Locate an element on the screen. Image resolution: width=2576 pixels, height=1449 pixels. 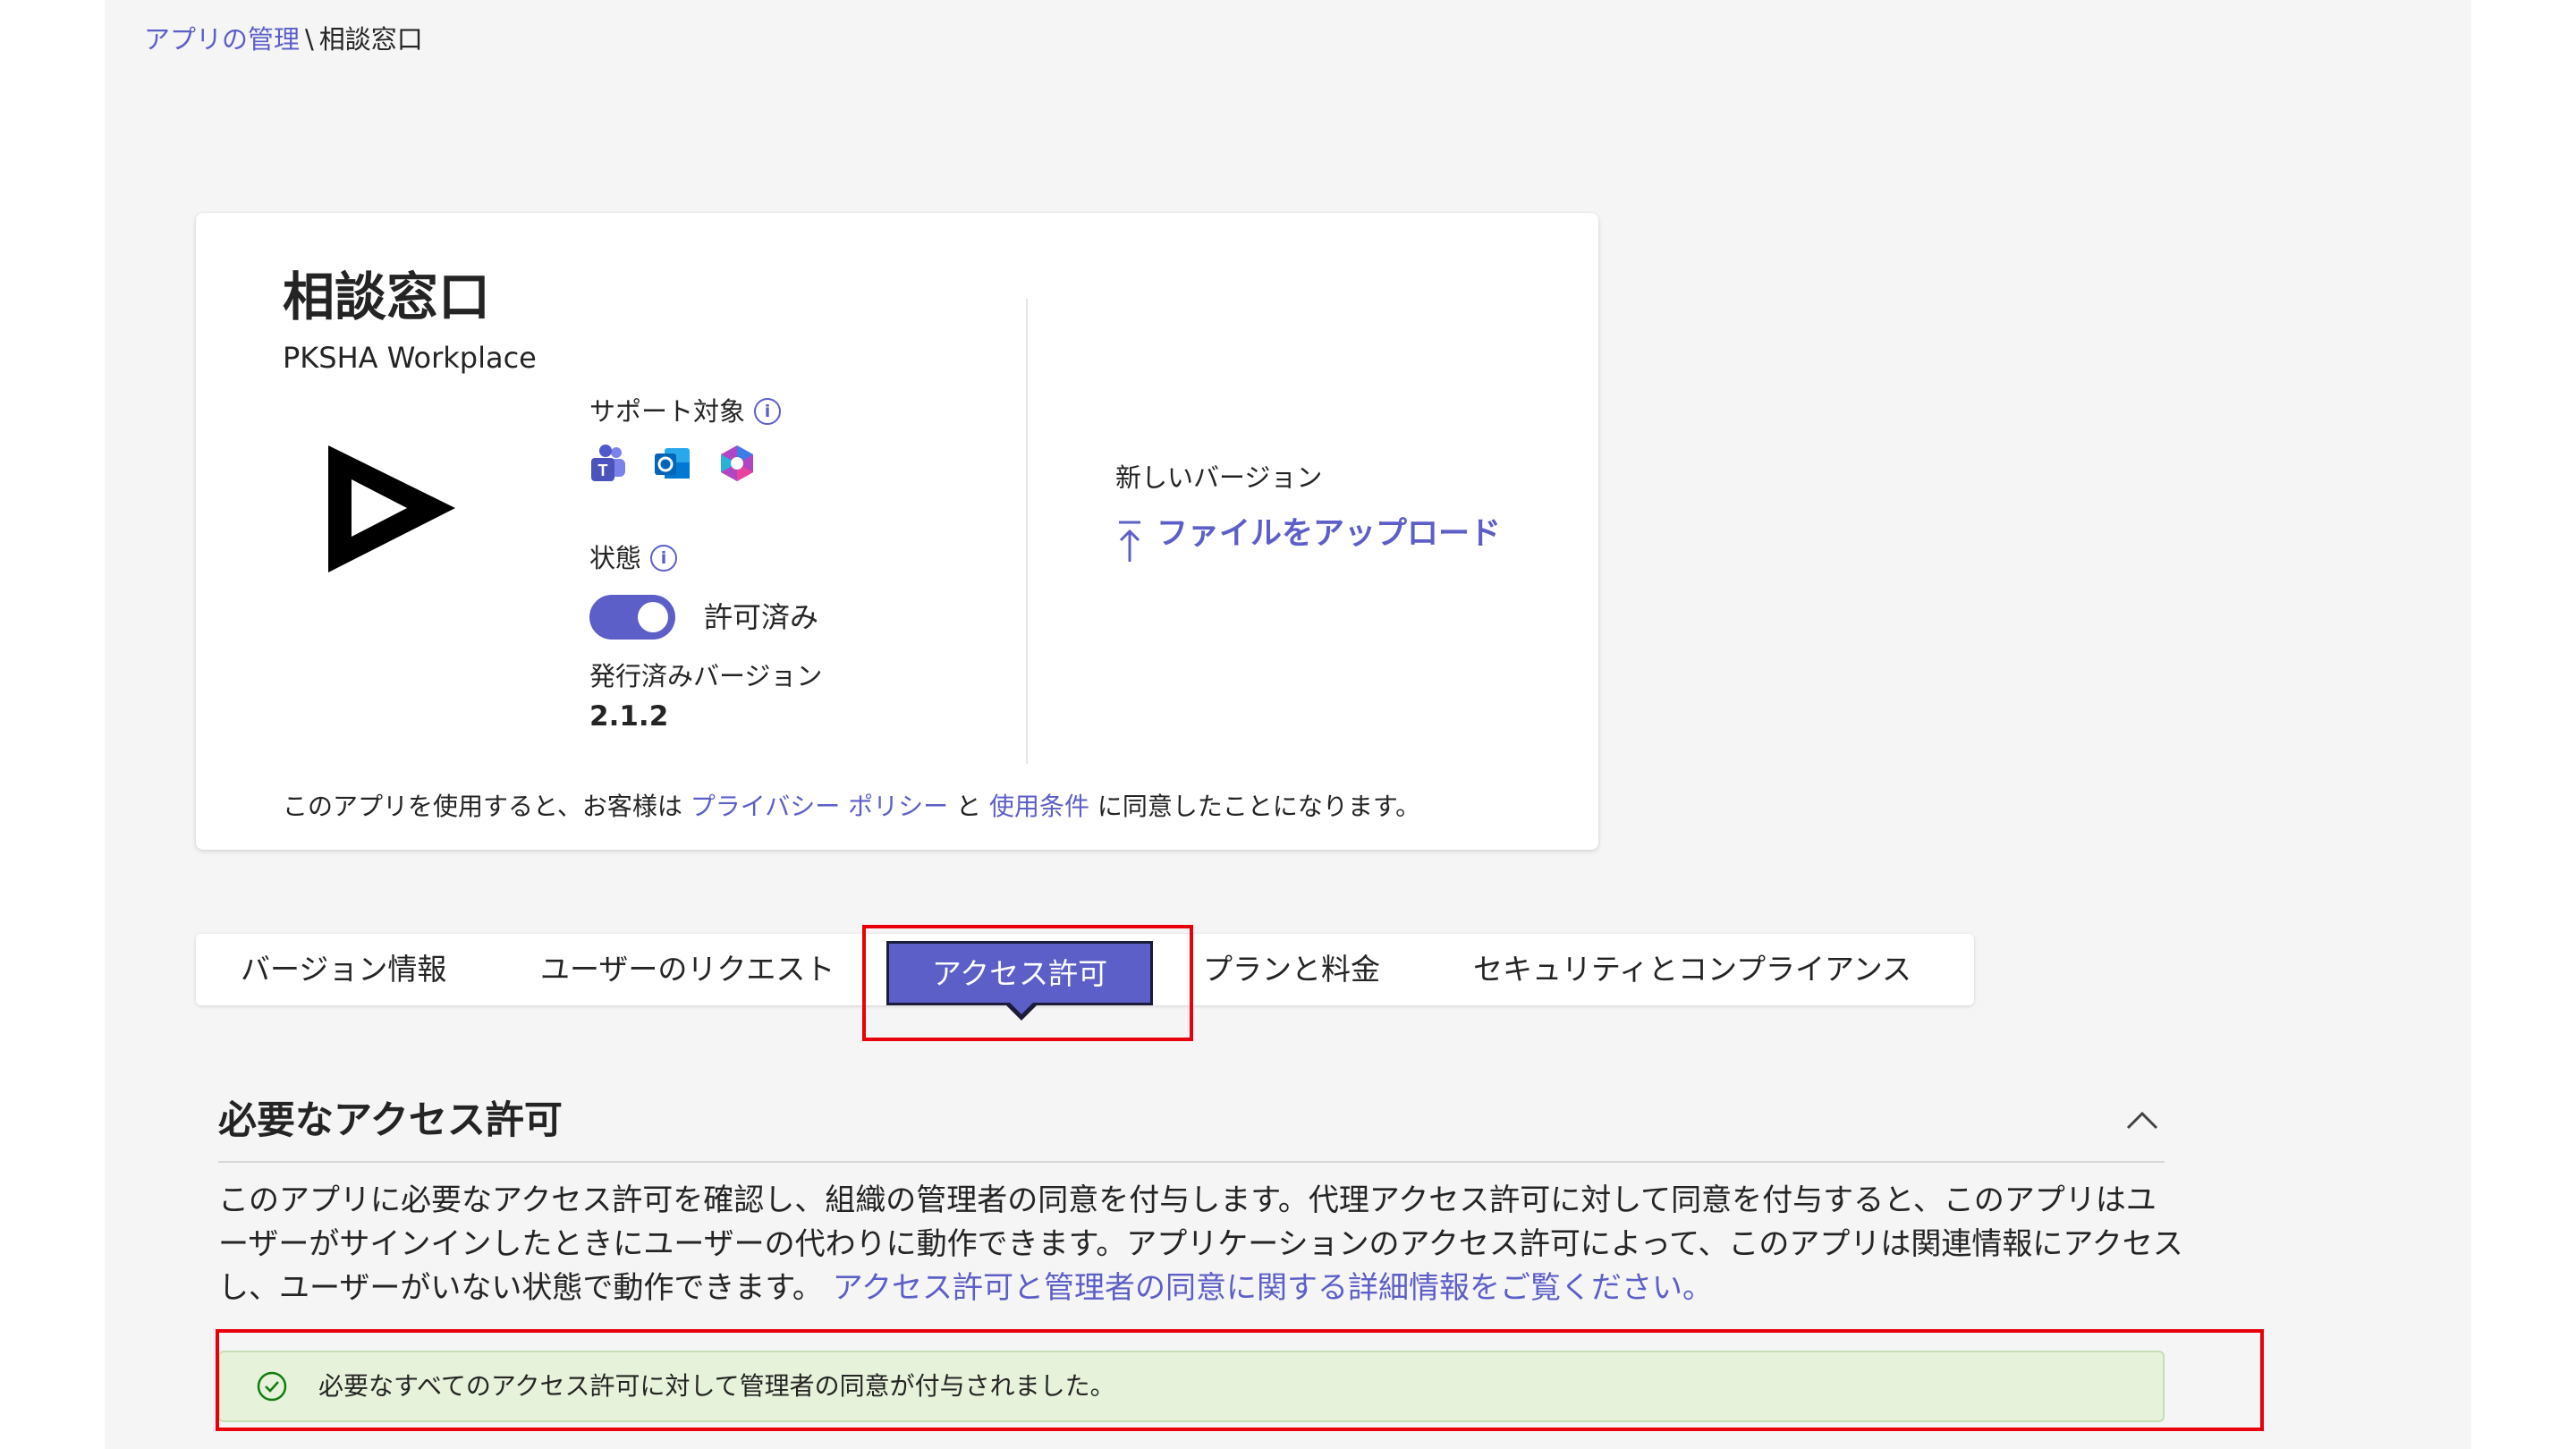
teams-icon: T is located at coordinates (608, 463).